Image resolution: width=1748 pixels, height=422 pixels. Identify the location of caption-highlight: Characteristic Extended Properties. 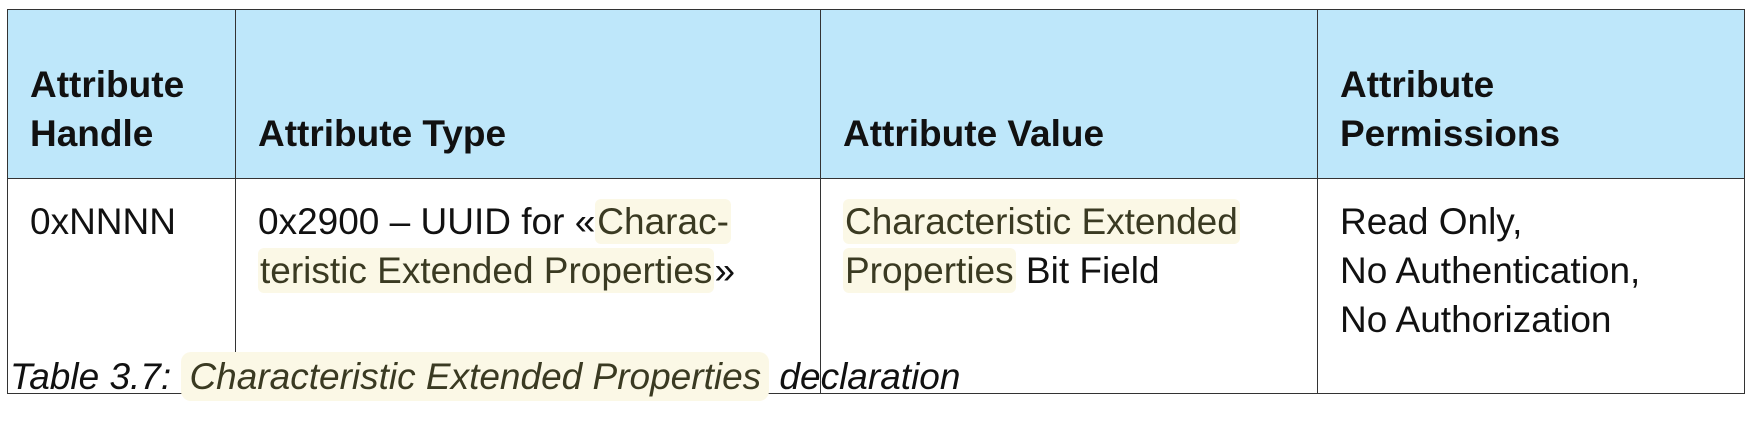
(475, 376).